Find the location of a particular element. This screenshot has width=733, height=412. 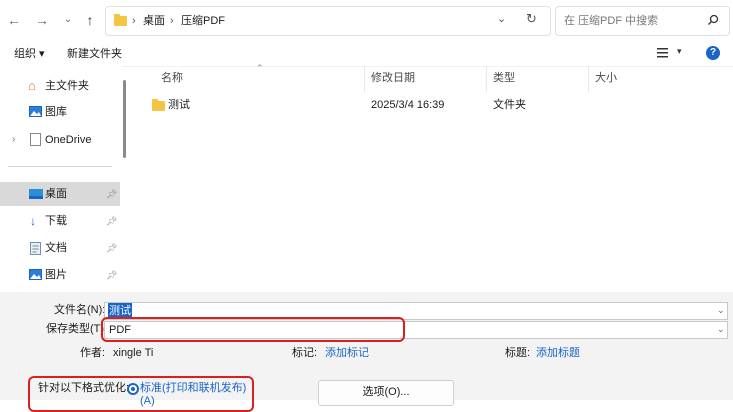

sidebar-item-downloads: ↓ 下载 📌︎ is located at coordinates (60, 221).